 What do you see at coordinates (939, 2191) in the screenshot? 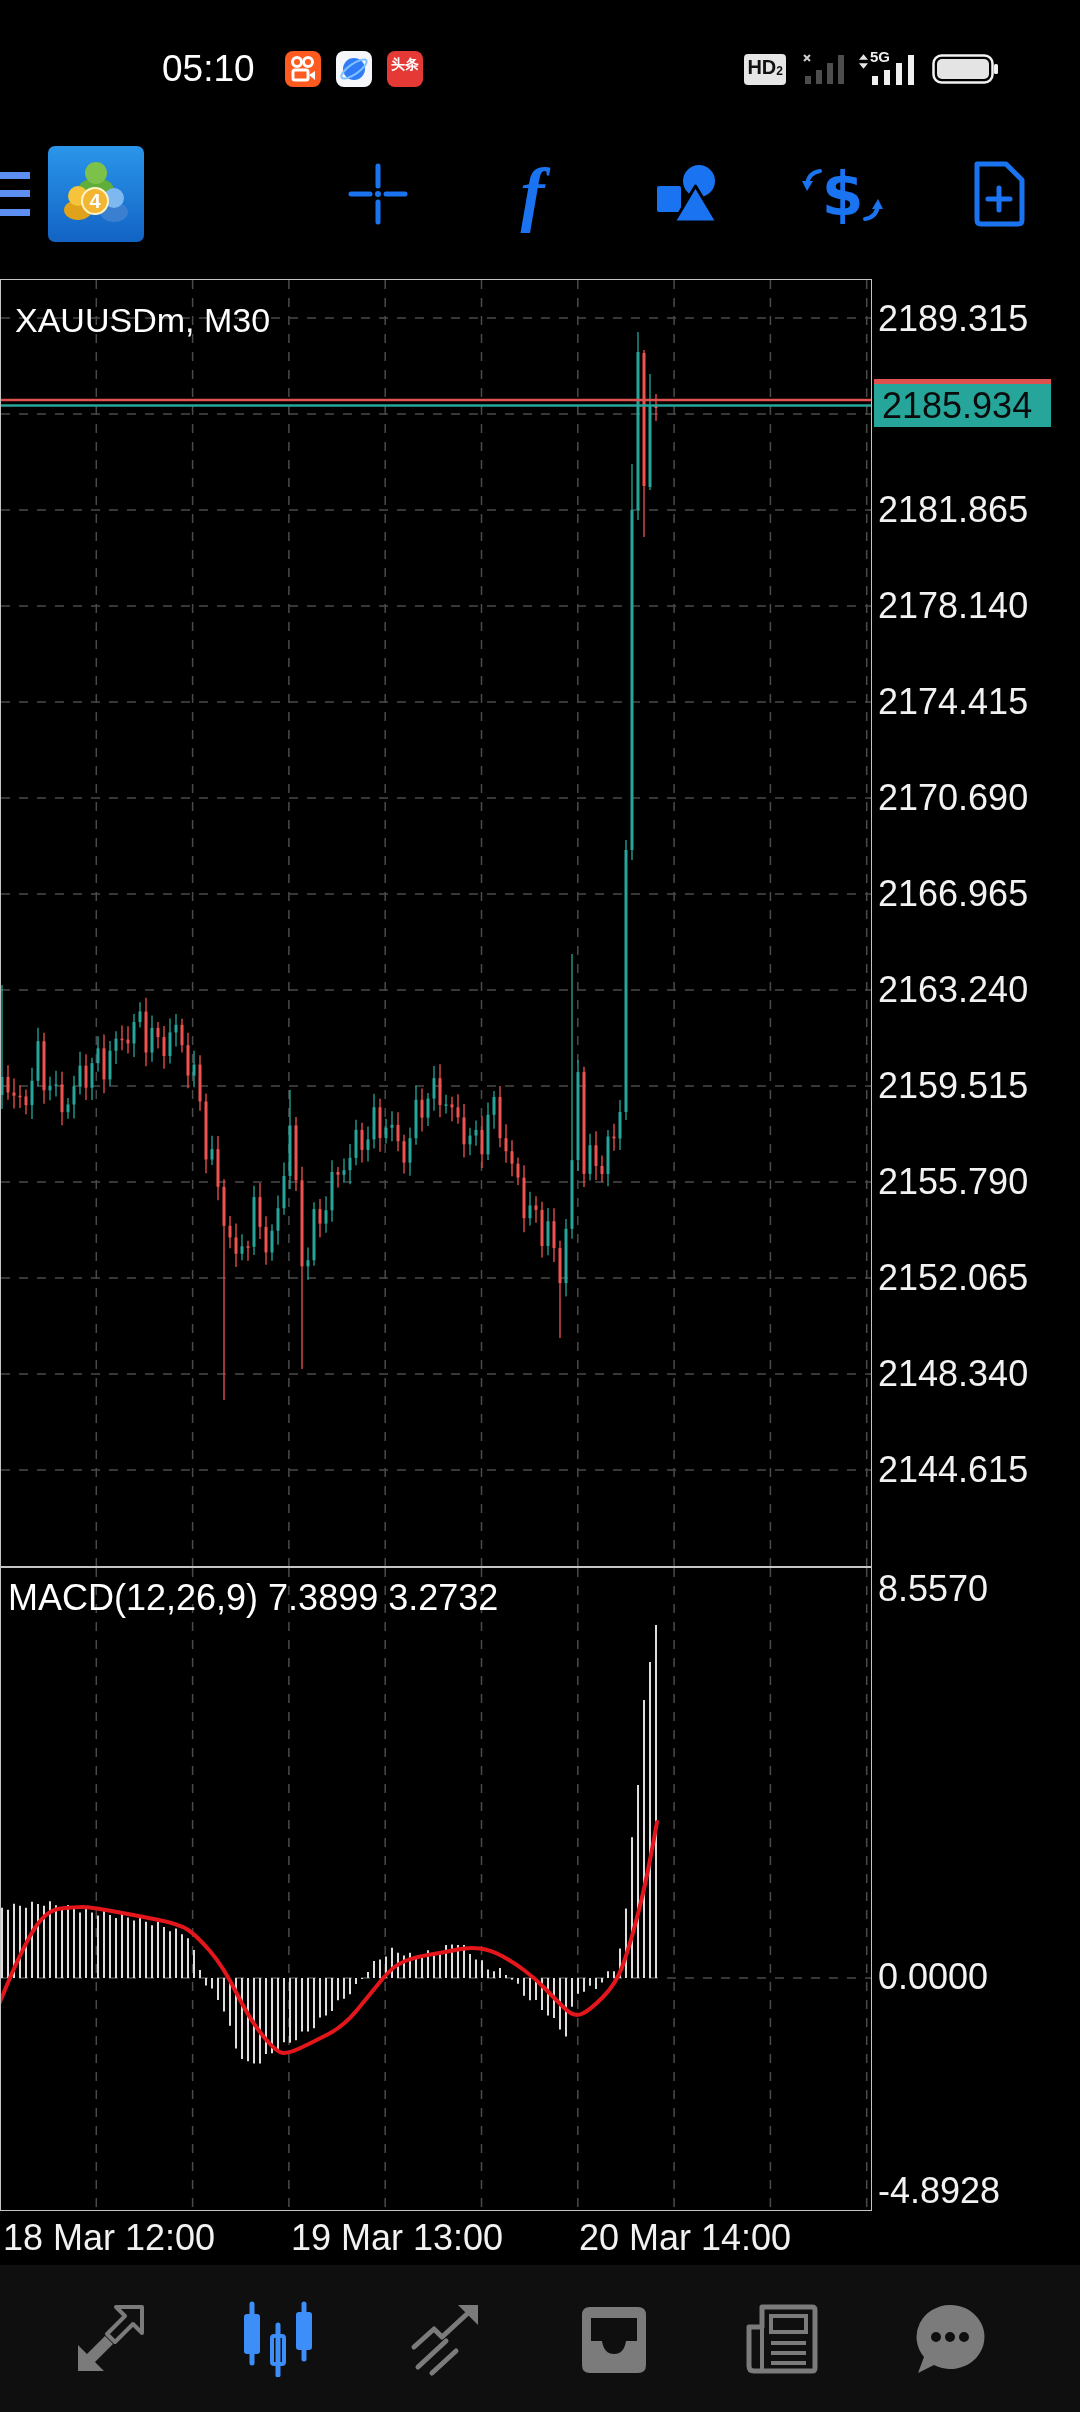
I see `macd-axis-label: -4.8928` at bounding box center [939, 2191].